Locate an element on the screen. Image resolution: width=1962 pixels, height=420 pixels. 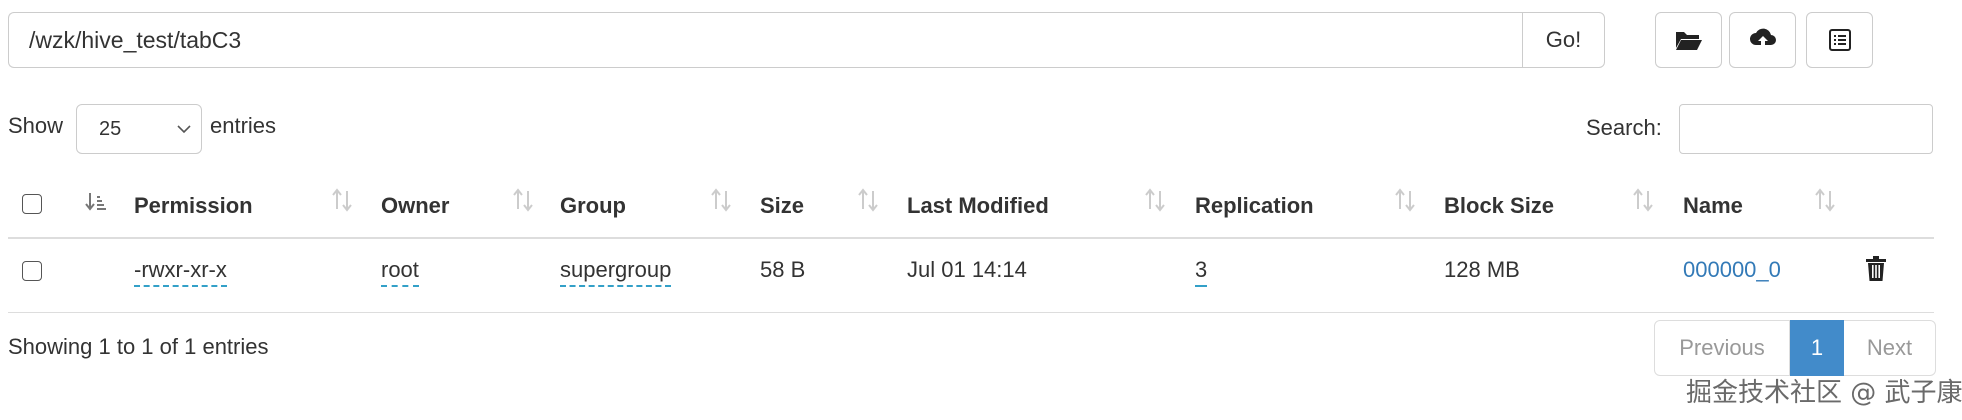
last-modified-cell: Jul 01 14:14 is located at coordinates (967, 269).